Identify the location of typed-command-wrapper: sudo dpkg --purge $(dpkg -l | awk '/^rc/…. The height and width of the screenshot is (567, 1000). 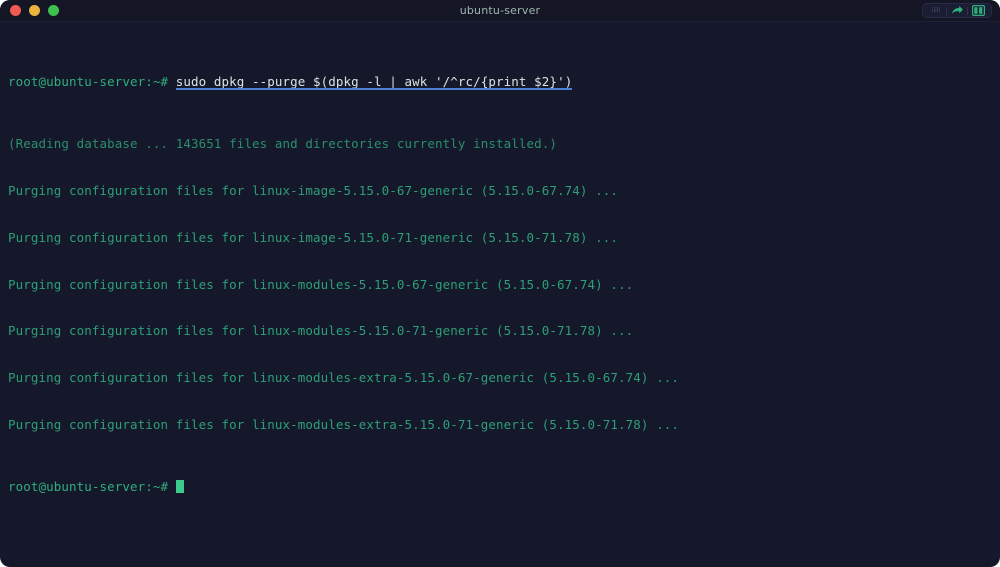
(374, 82).